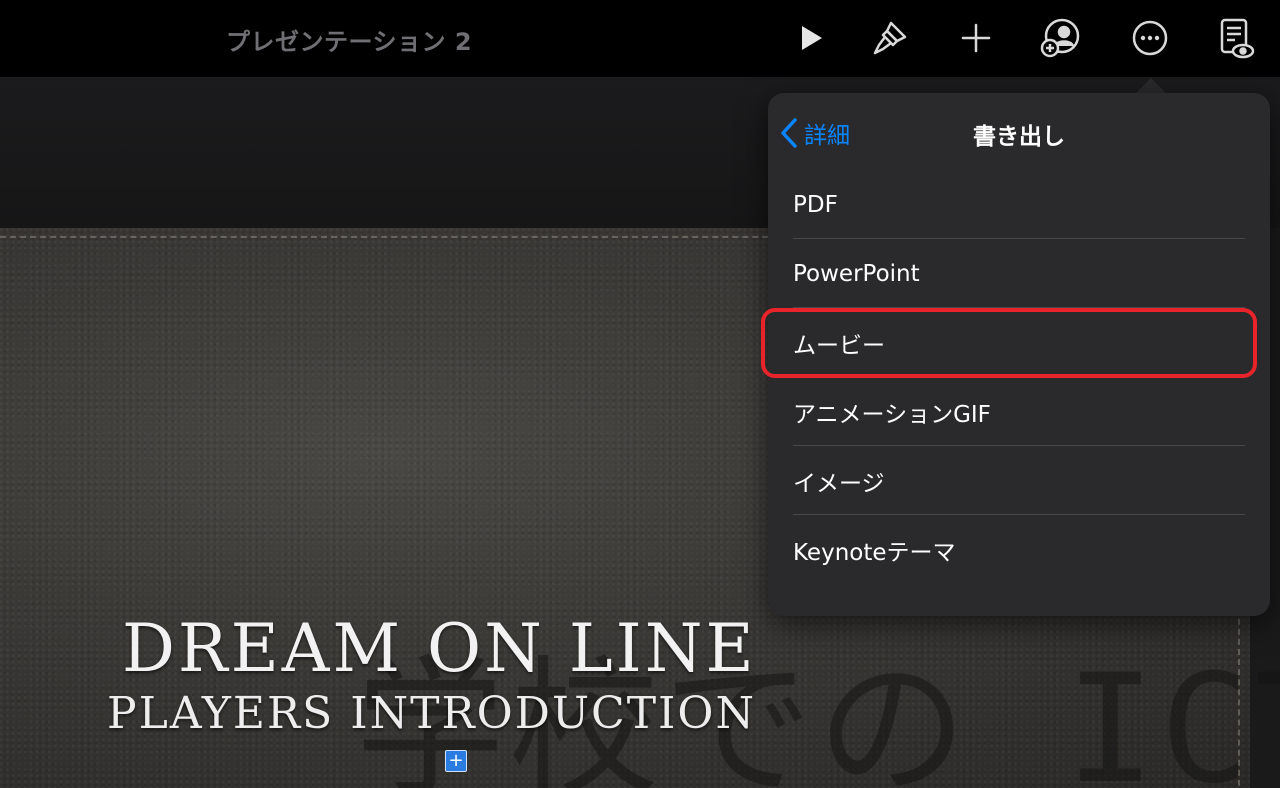 The height and width of the screenshot is (788, 1280). Describe the element at coordinates (815, 204) in the screenshot. I see `menu-item-label: PDF` at that location.